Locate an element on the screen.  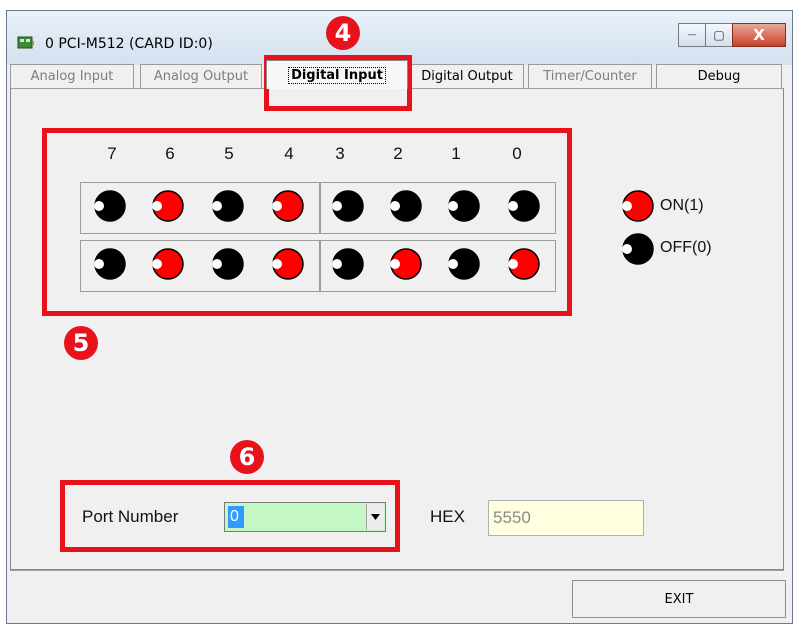
badge-number: 4 is located at coordinates (343, 33).